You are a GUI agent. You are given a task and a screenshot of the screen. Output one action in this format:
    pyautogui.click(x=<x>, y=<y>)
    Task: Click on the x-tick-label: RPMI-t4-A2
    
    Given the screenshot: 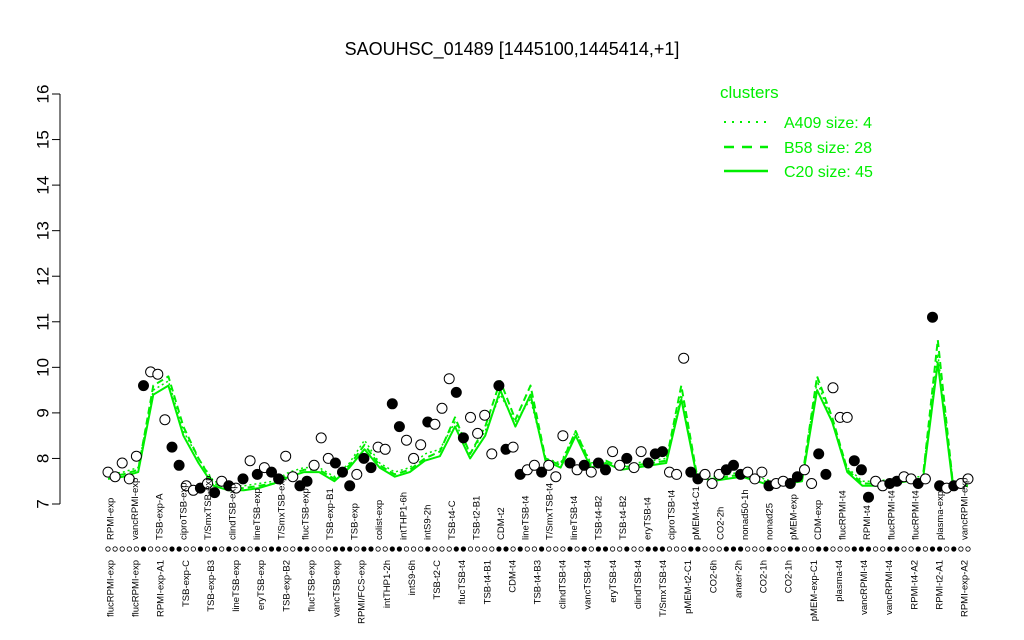 What is the action you would take?
    pyautogui.click(x=914, y=585)
    